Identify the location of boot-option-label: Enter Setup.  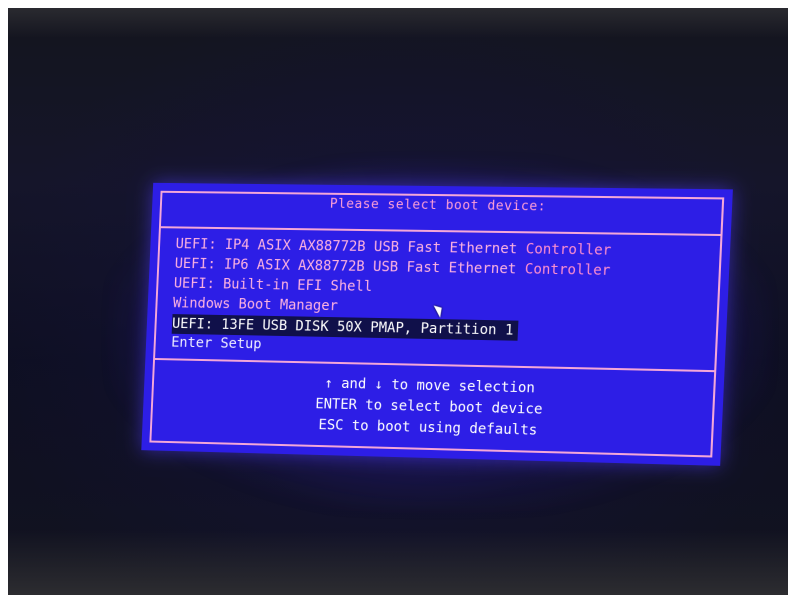
(216, 343).